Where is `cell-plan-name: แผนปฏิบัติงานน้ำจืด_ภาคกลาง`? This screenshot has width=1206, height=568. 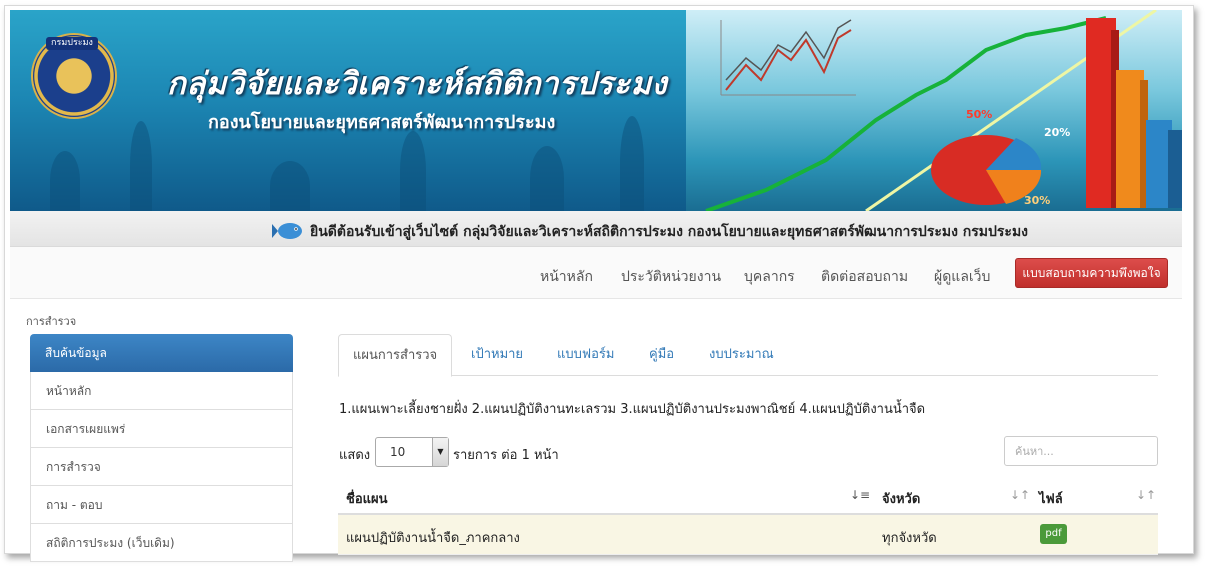 cell-plan-name: แผนปฏิบัติงานน้ำจืด_ภาคกลาง is located at coordinates (433, 538).